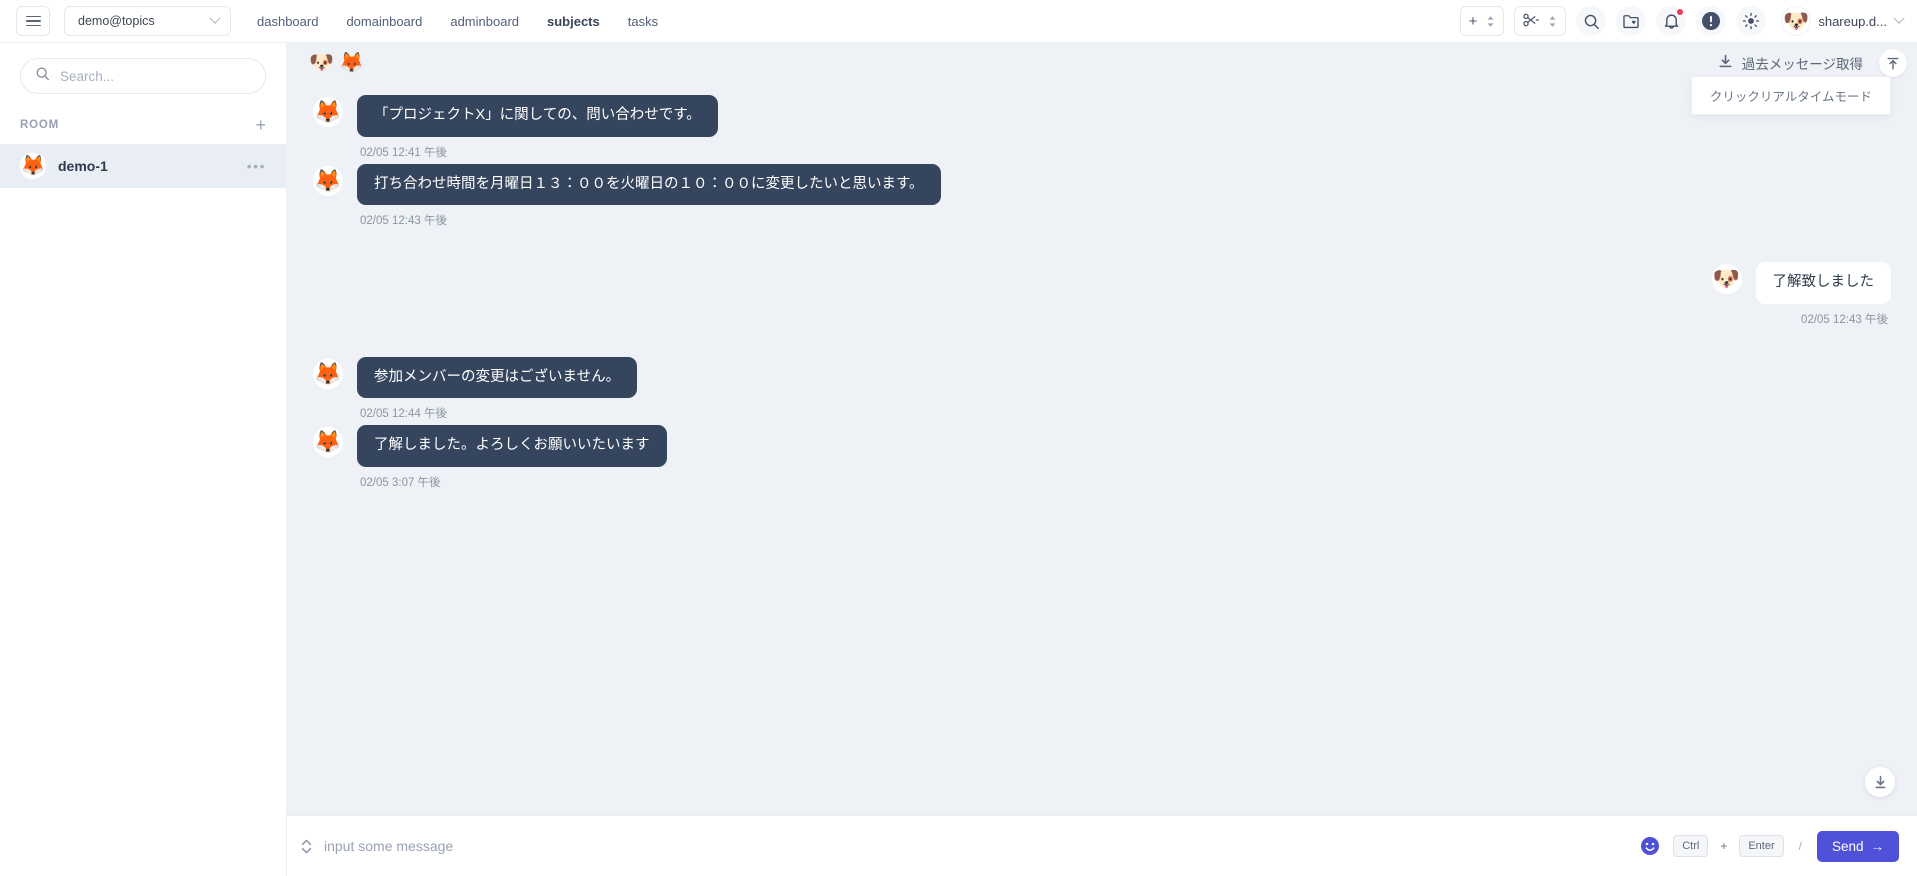 Image resolution: width=1917 pixels, height=876 pixels. What do you see at coordinates (649, 184) in the screenshot?
I see `message-bubble: 打ち合わせ時間を月曜日１３：００を火曜日の１０：００に変更したいと思います。` at bounding box center [649, 184].